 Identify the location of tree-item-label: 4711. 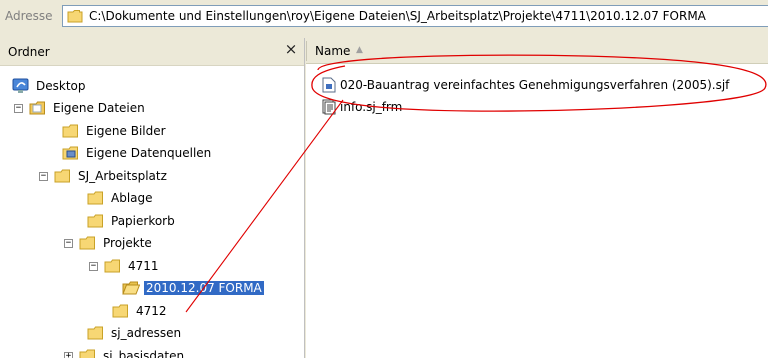
(143, 266).